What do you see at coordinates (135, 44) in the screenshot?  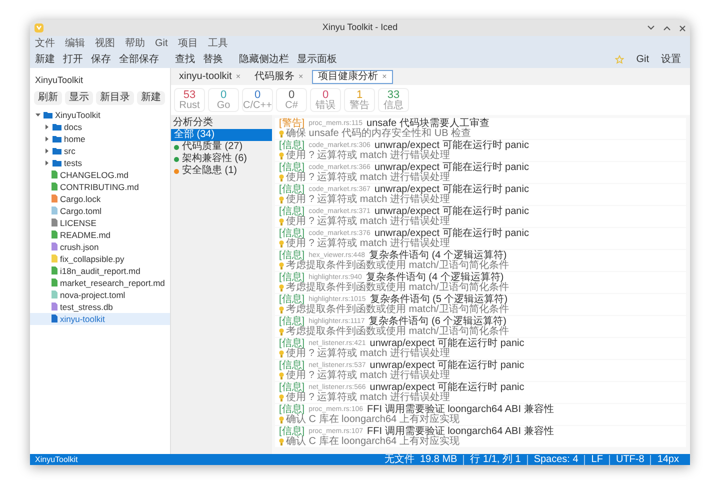 I see `menu-item: 帮助` at bounding box center [135, 44].